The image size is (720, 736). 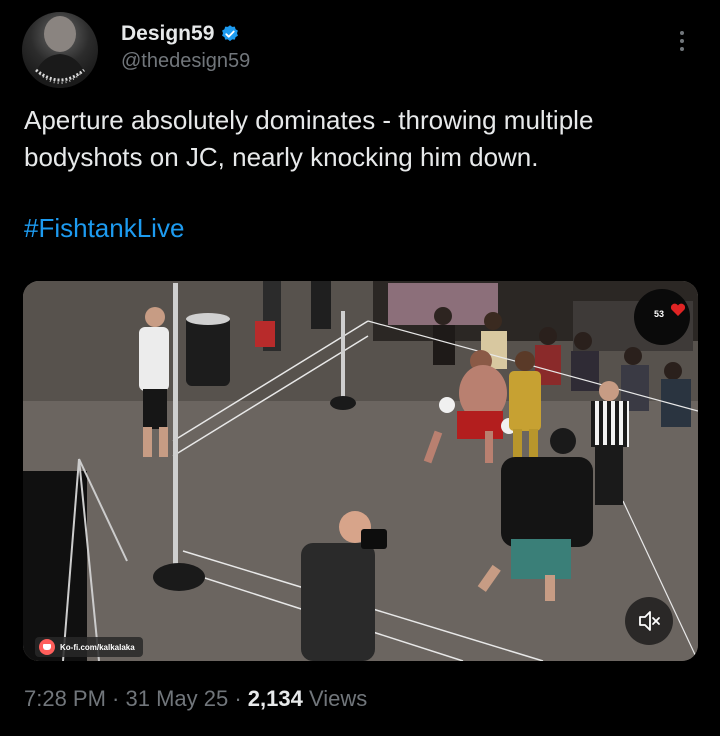 I want to click on tweet-meta: 7:28 PM · 31 May 25 · 2,134 Views, so click(x=195, y=699).